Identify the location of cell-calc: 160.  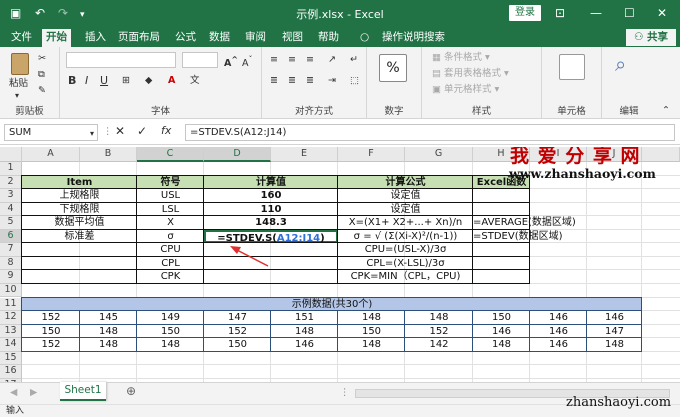
(271, 196).